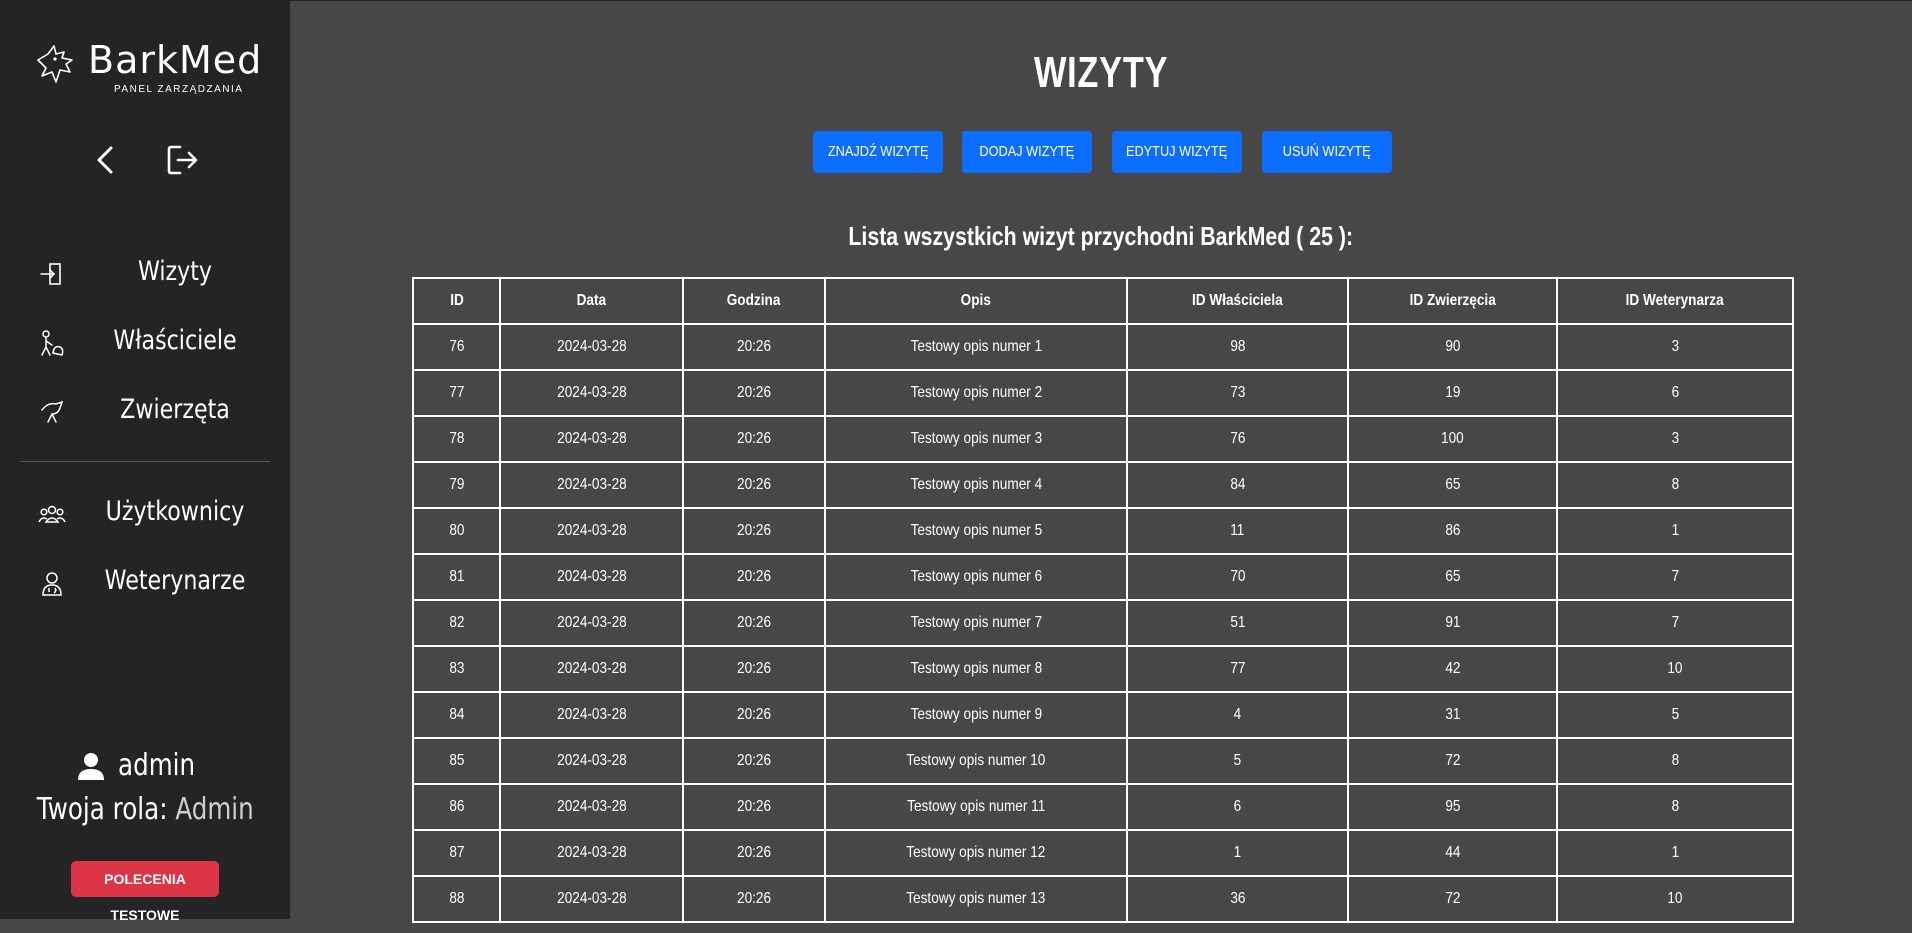 The width and height of the screenshot is (1912, 933). What do you see at coordinates (52, 343) in the screenshot?
I see `owner-icon` at bounding box center [52, 343].